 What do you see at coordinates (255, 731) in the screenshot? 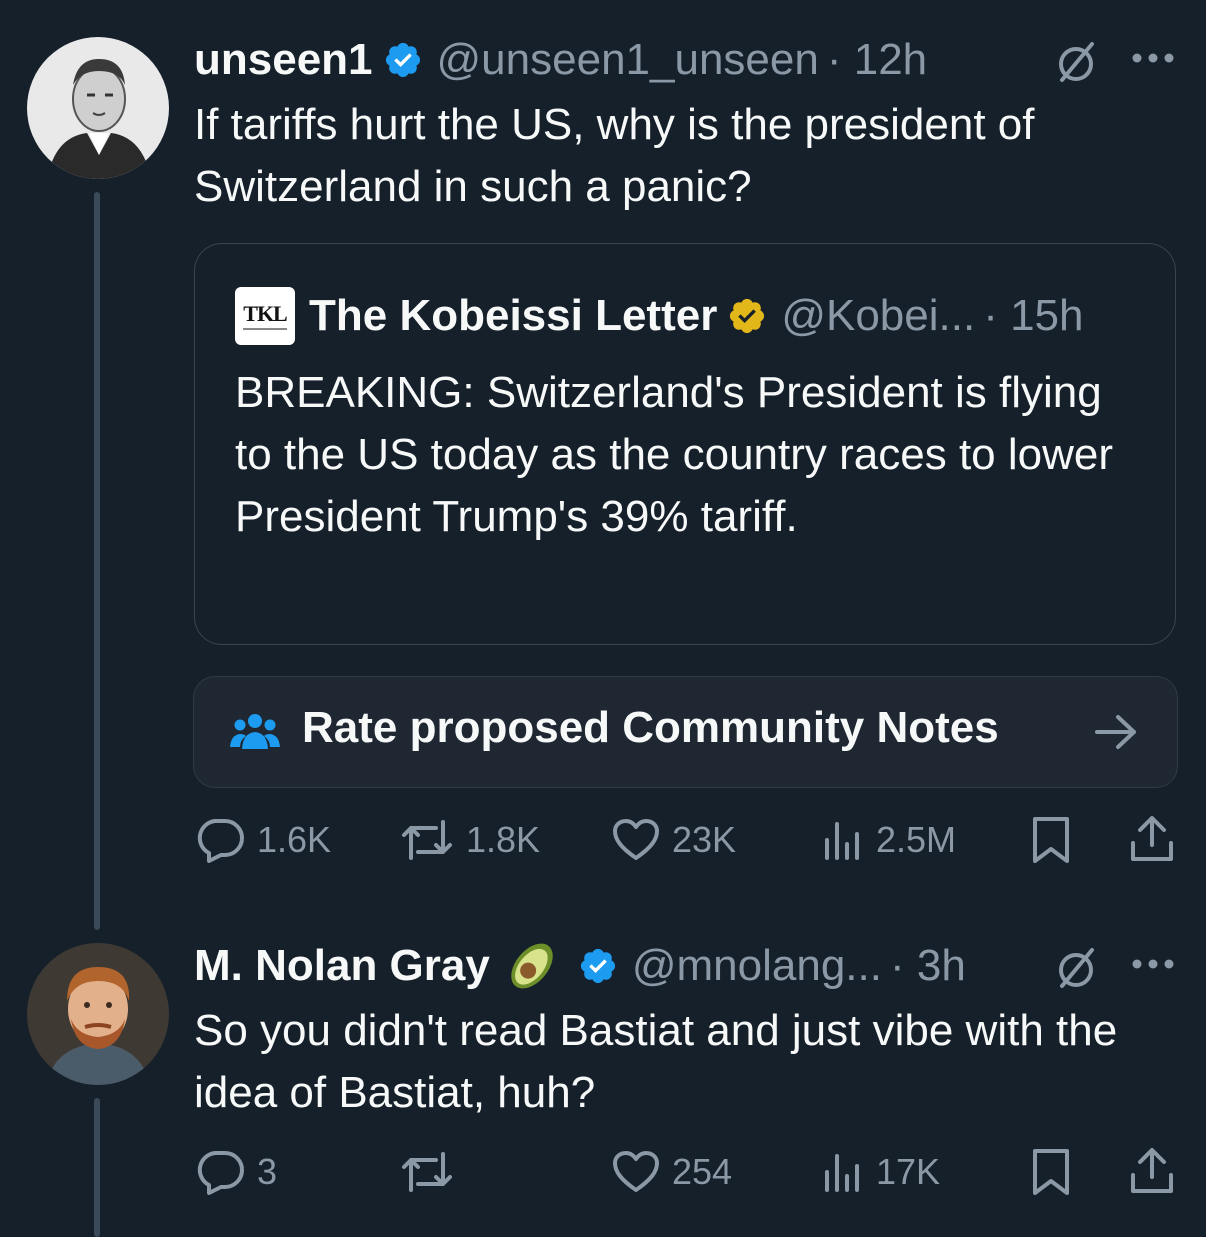
I see `people-icon` at bounding box center [255, 731].